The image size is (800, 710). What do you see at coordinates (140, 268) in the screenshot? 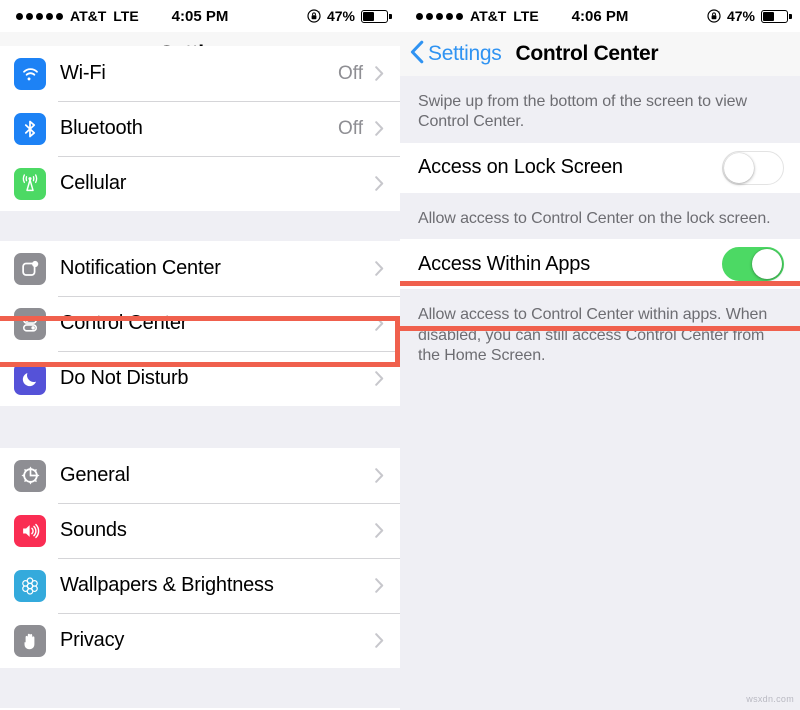
I see `settings-row-label: Notification Center` at bounding box center [140, 268].